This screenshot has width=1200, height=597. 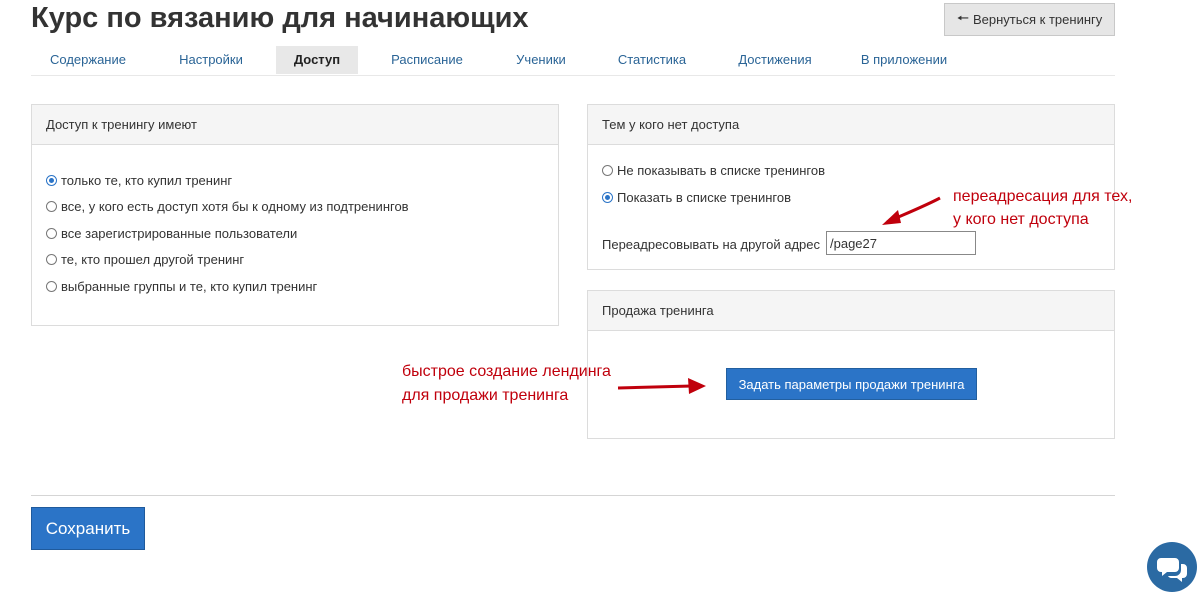 What do you see at coordinates (573, 495) in the screenshot?
I see `footer-divider` at bounding box center [573, 495].